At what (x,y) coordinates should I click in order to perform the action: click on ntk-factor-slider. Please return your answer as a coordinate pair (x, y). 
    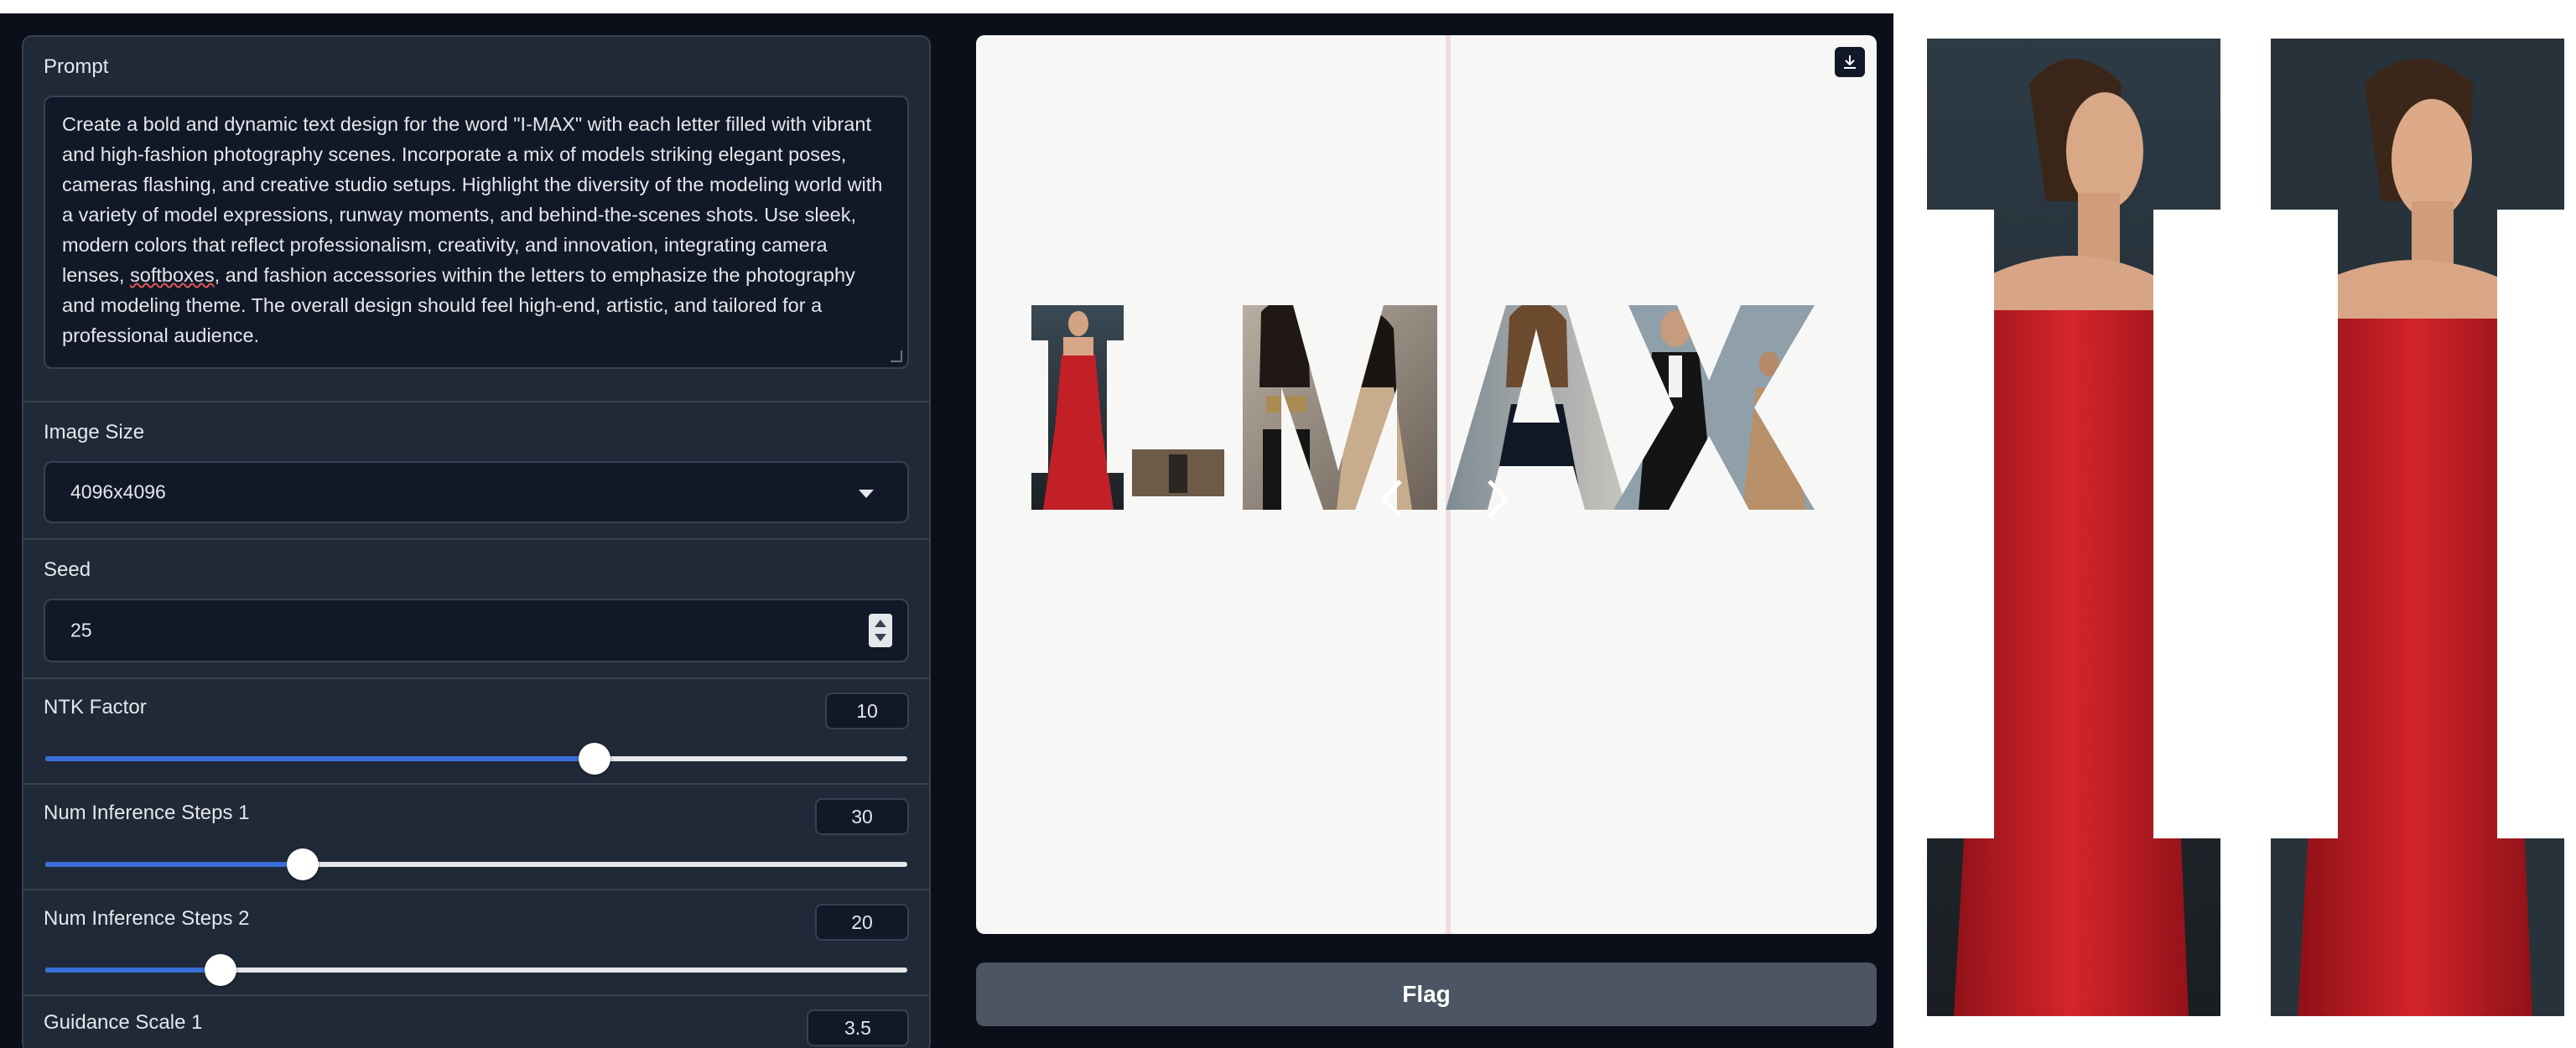
    Looking at the image, I should click on (476, 759).